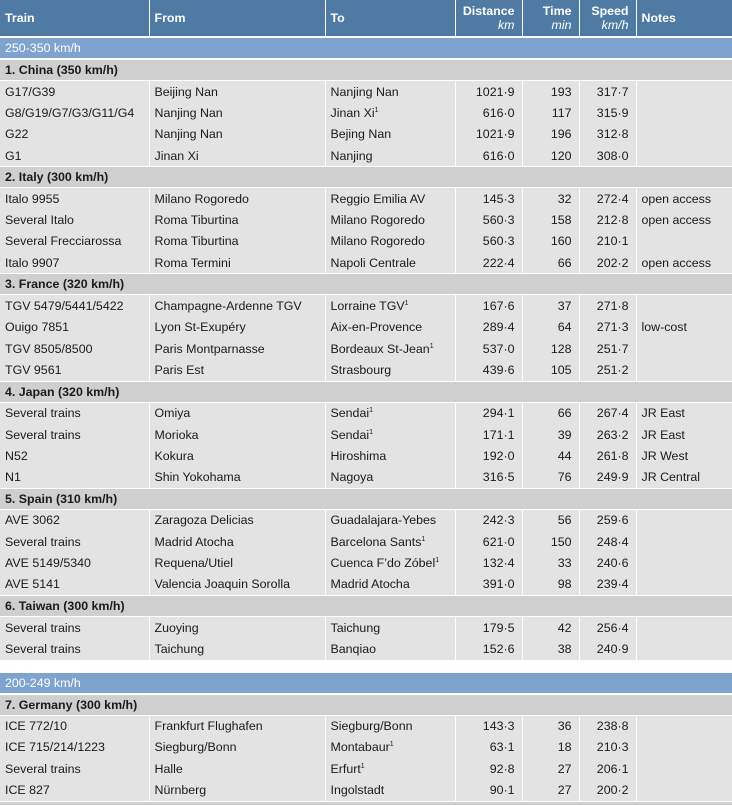 Image resolution: width=732 pixels, height=805 pixels. I want to click on to-cell: Reggio Emilia AV, so click(390, 198).